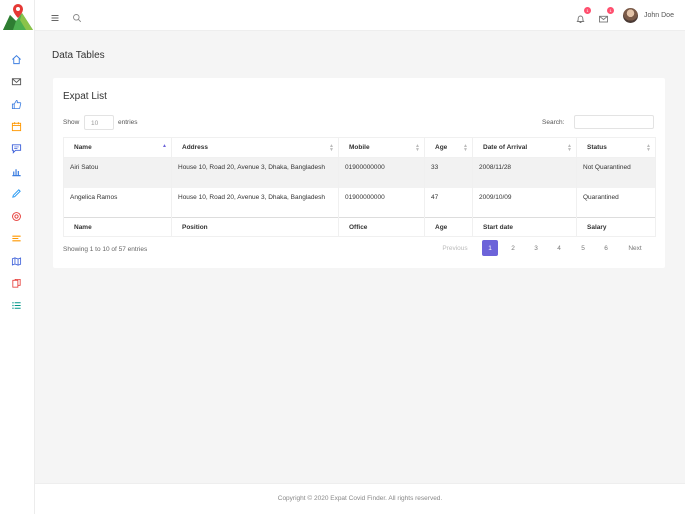 This screenshot has height=514, width=685. What do you see at coordinates (524, 172) in the screenshot?
I see `cell-date-of-arrival: 2008/11/28` at bounding box center [524, 172].